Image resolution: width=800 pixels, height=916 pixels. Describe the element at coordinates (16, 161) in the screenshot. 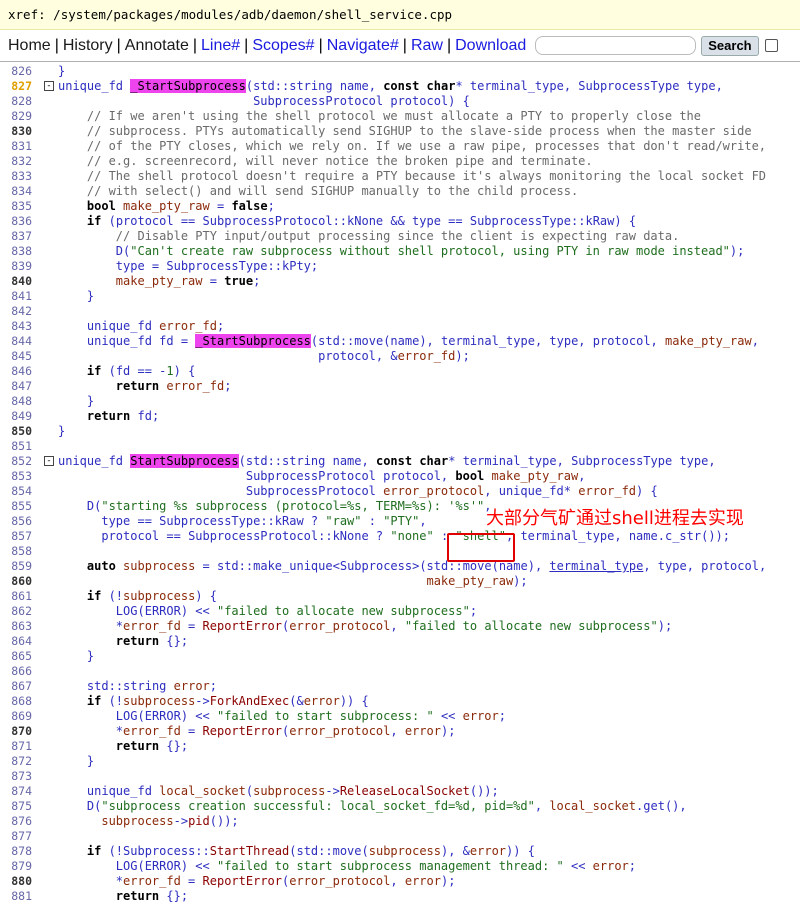

I see `line-number: 832` at that location.